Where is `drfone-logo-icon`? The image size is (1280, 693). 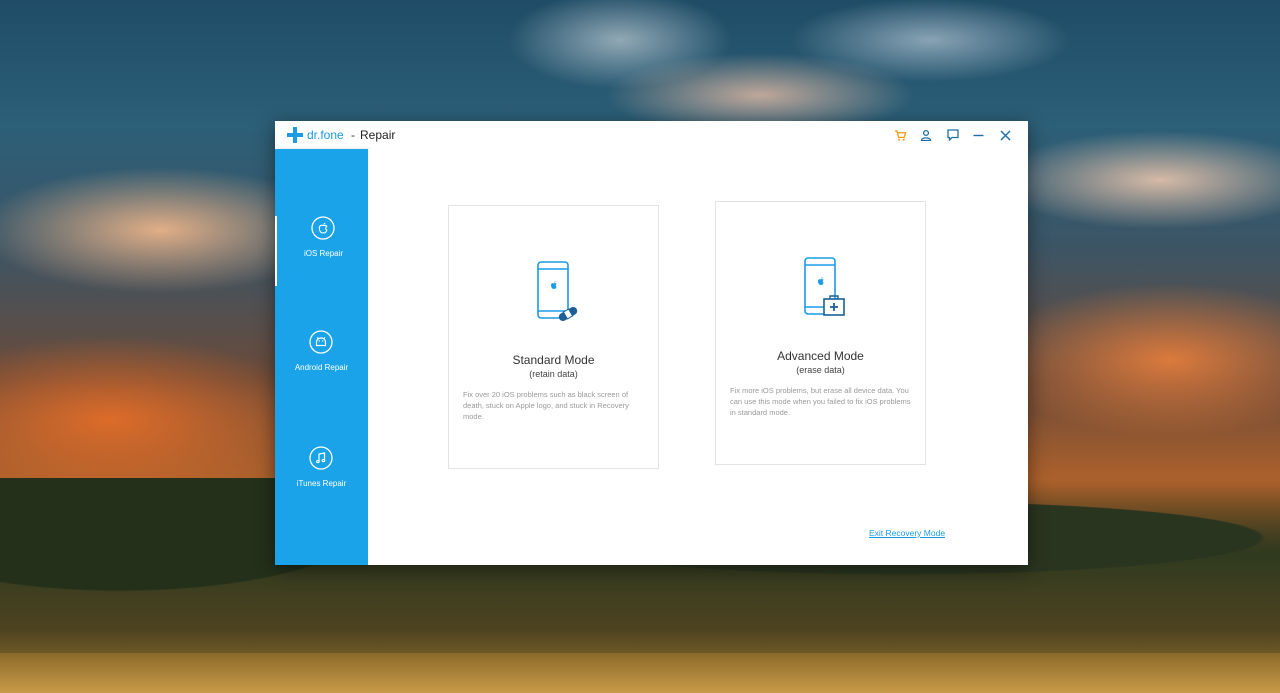
drfone-logo-icon is located at coordinates (295, 135).